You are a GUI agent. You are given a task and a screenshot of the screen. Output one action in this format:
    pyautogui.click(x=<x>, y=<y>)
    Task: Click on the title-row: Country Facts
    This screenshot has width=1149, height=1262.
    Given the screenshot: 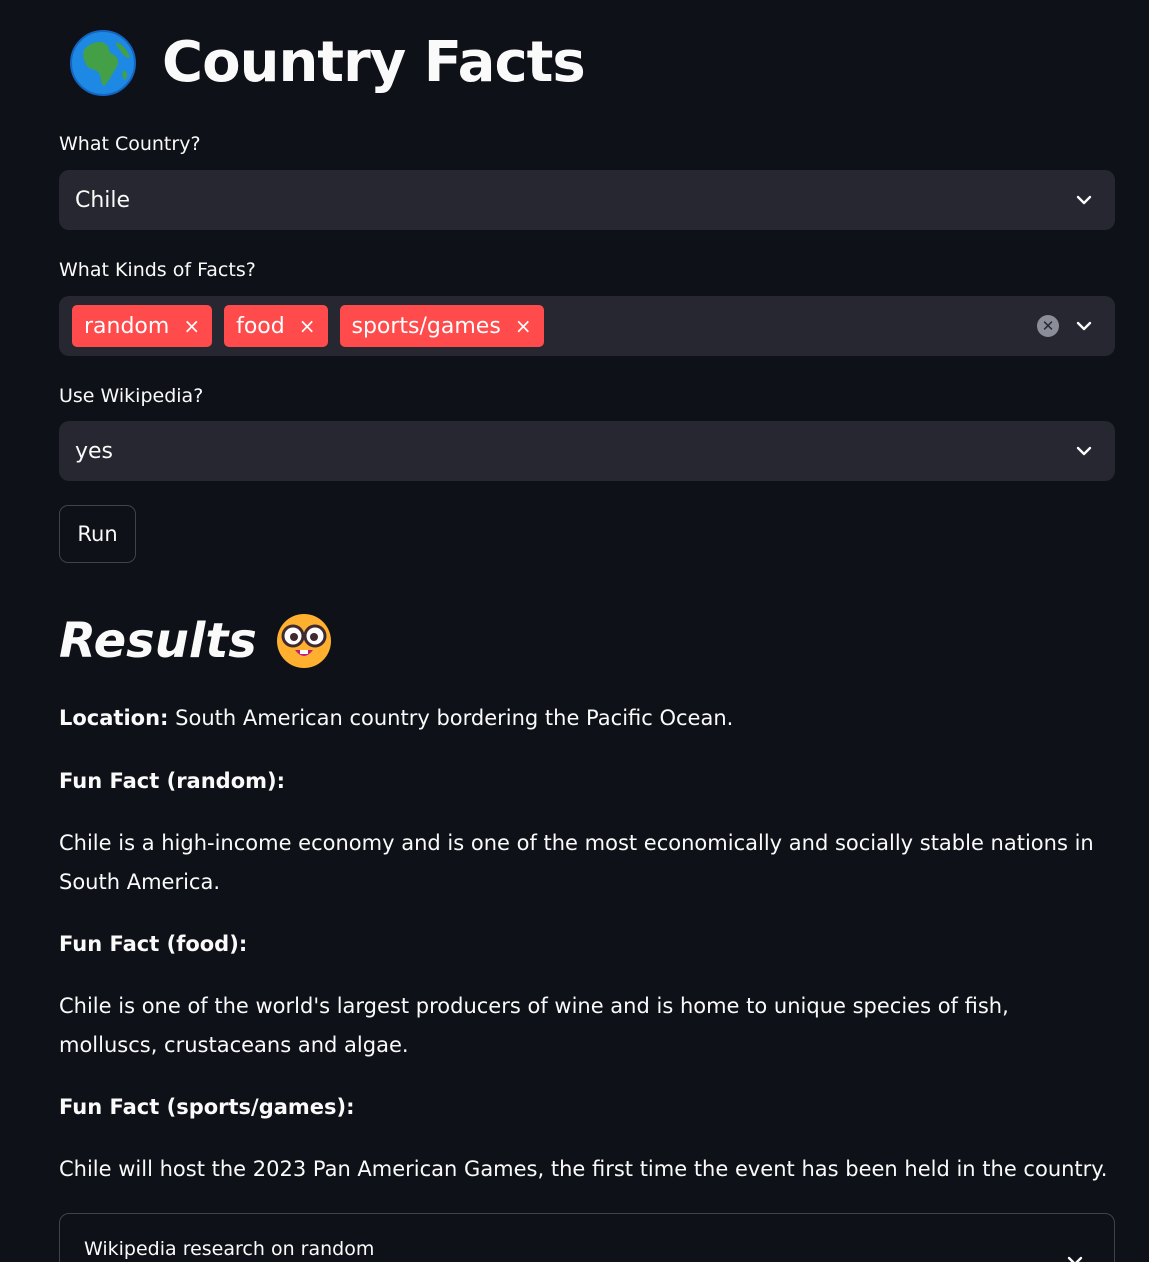 What is the action you would take?
    pyautogui.click(x=328, y=63)
    